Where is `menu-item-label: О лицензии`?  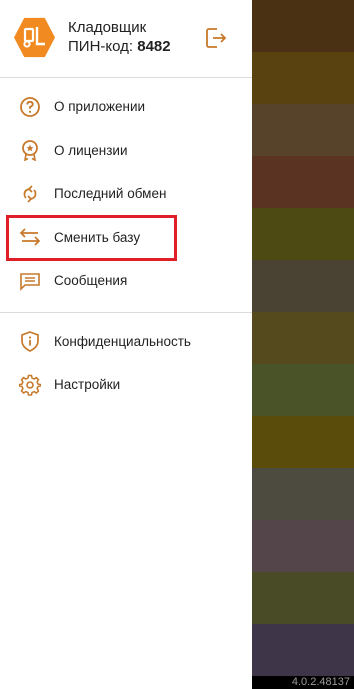 menu-item-label: О лицензии is located at coordinates (91, 150).